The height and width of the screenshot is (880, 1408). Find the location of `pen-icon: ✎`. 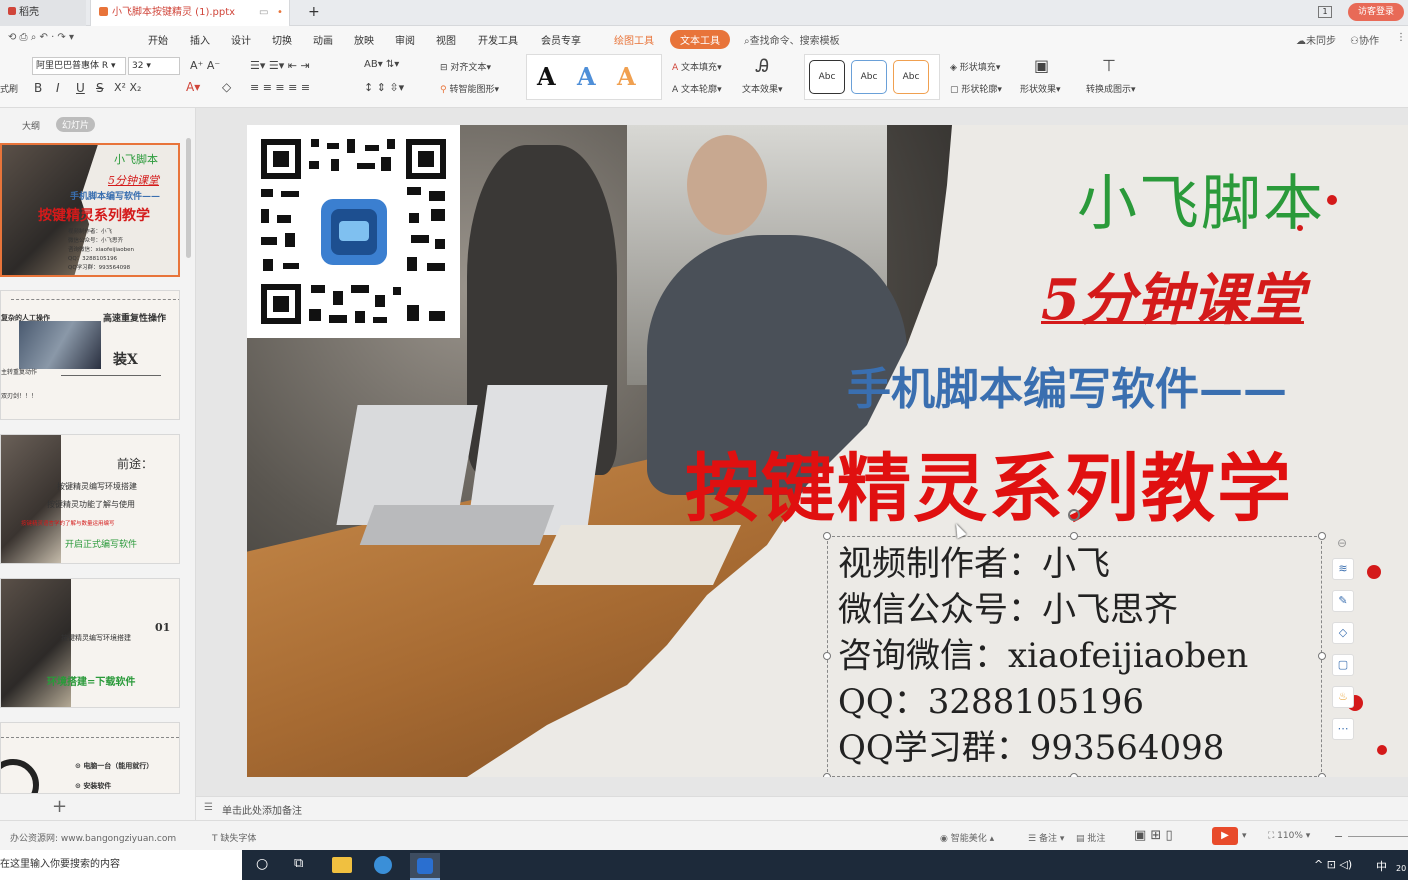

pen-icon: ✎ is located at coordinates (1343, 601).